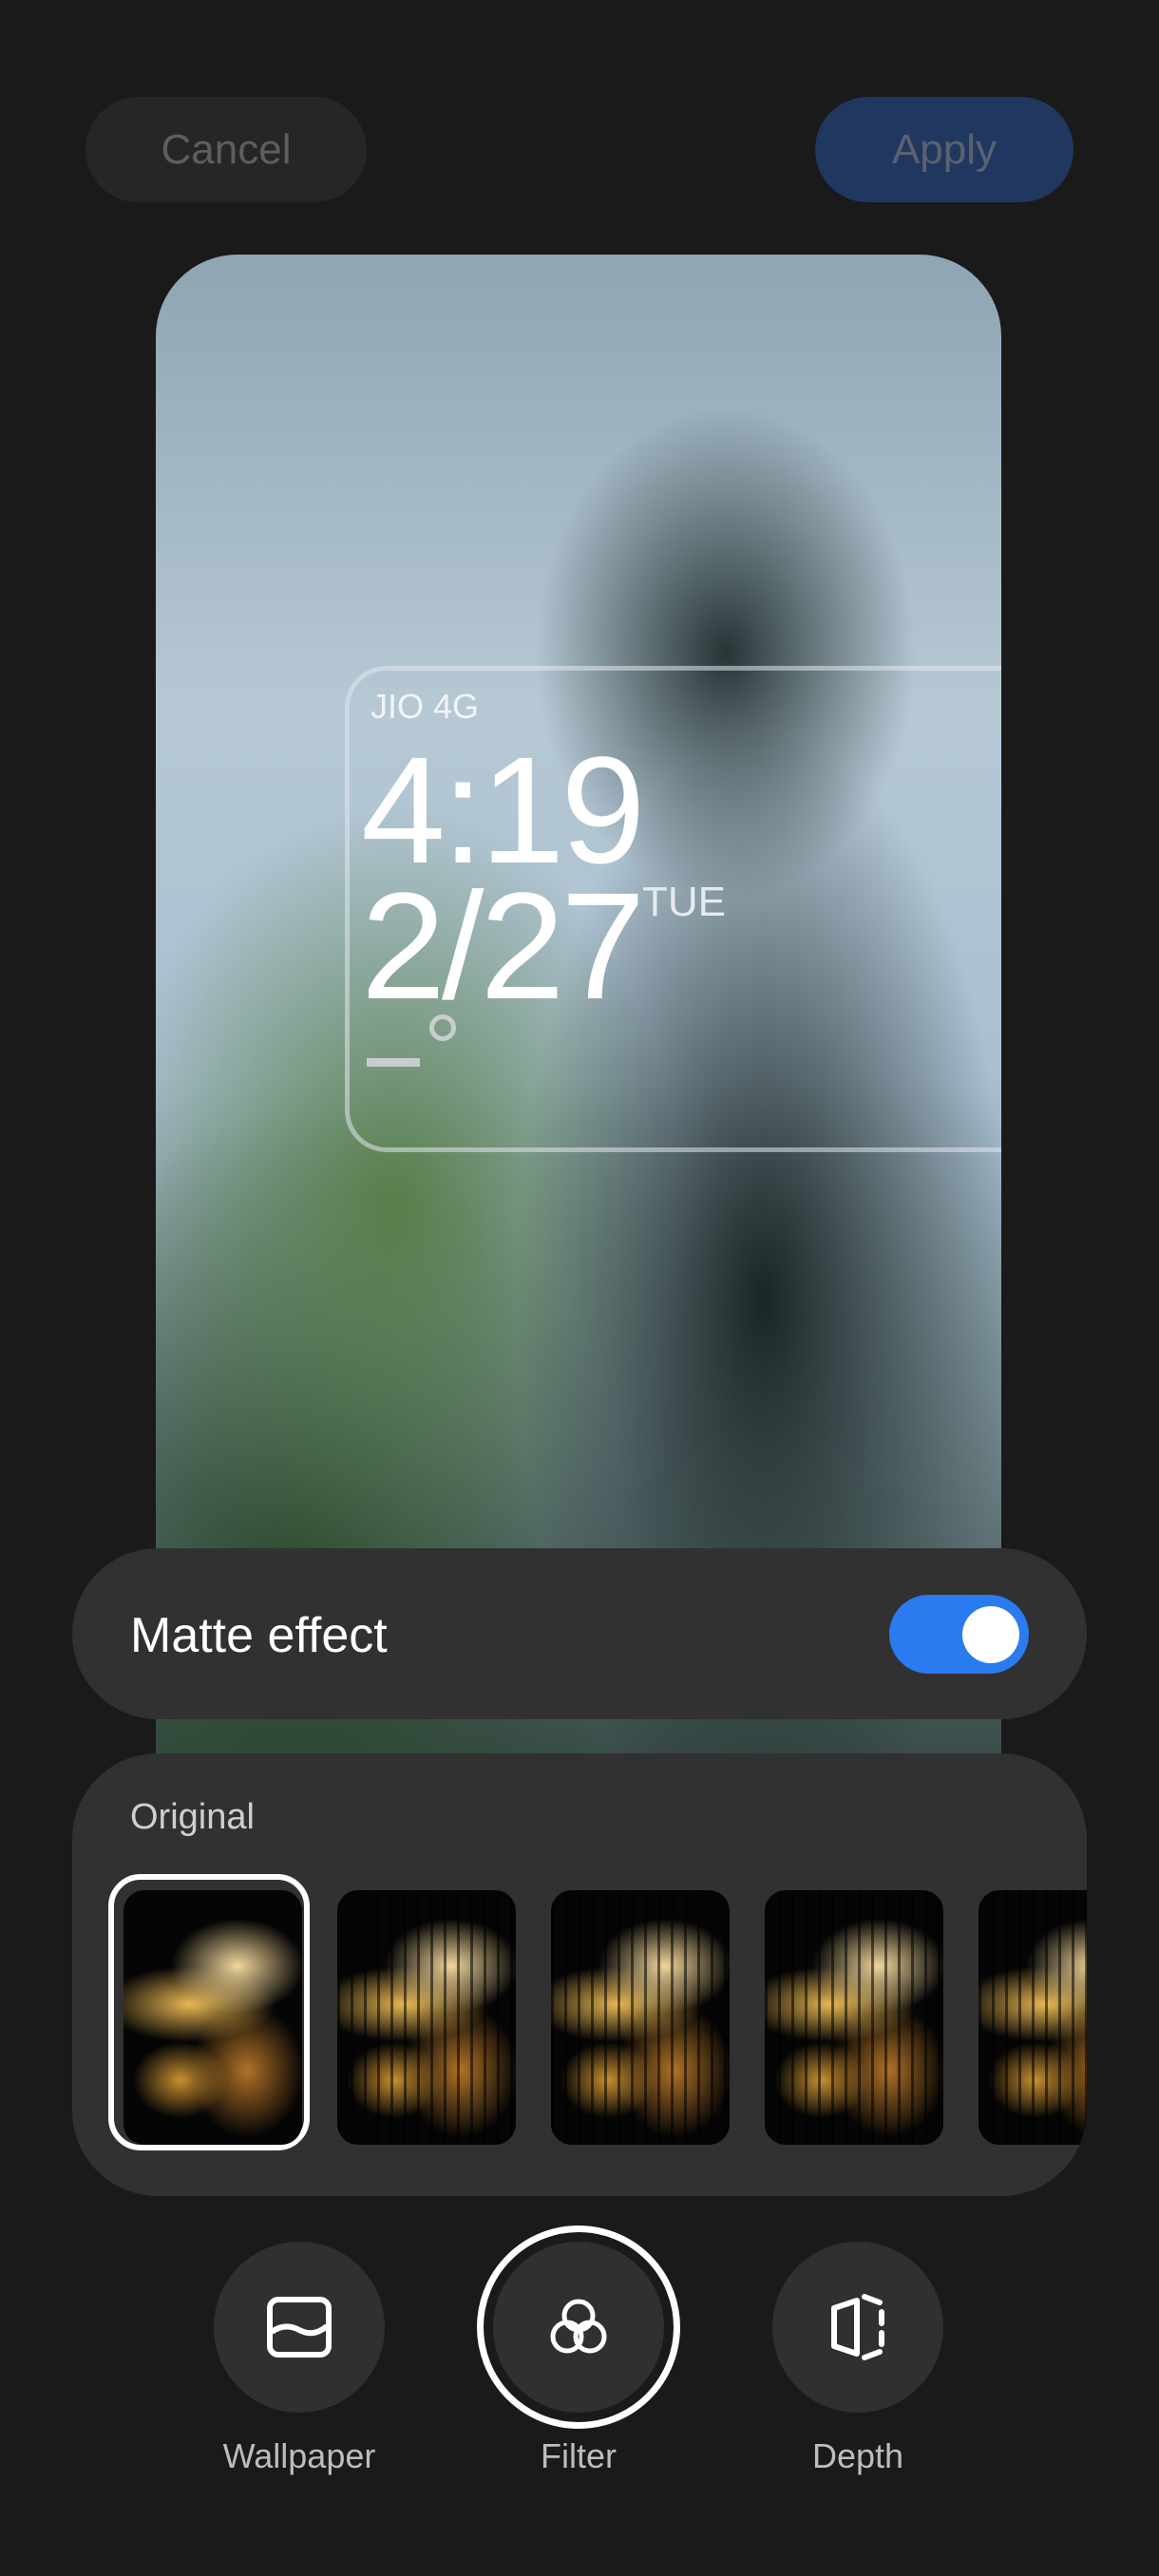  What do you see at coordinates (684, 902) in the screenshot?
I see `clock-day: TUE` at bounding box center [684, 902].